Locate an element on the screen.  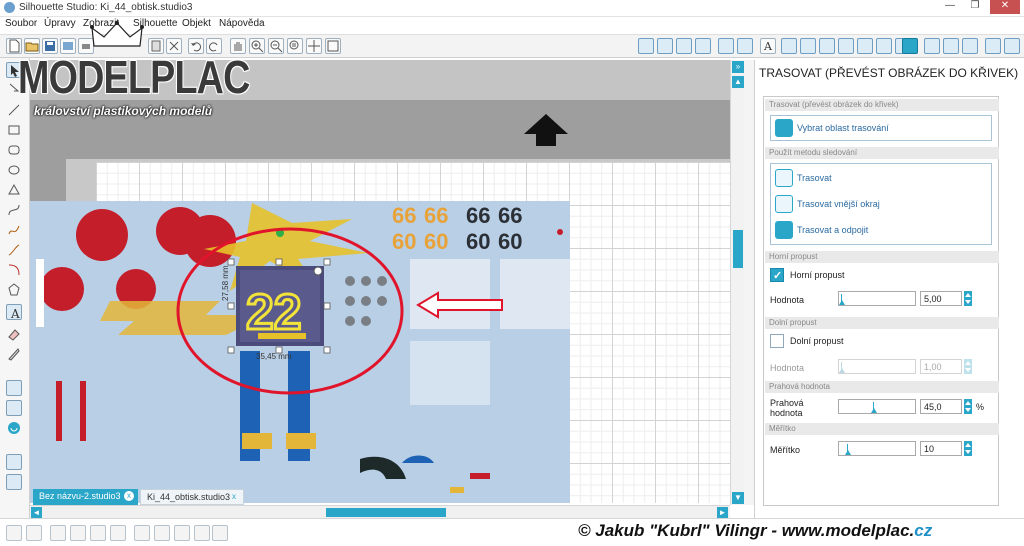
transform-icon is located at coordinates (789, 46).